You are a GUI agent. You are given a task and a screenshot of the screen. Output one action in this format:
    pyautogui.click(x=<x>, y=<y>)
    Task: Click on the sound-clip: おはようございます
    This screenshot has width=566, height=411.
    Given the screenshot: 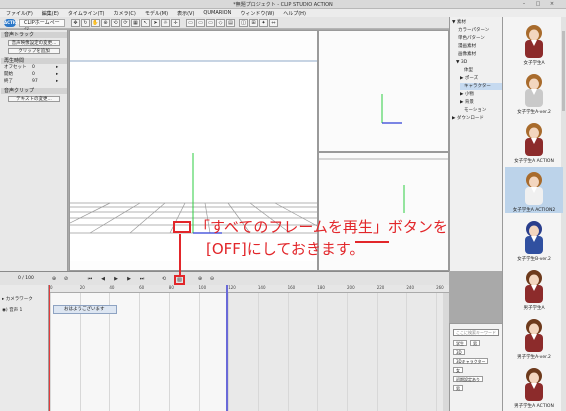 What is the action you would take?
    pyautogui.click(x=85, y=309)
    